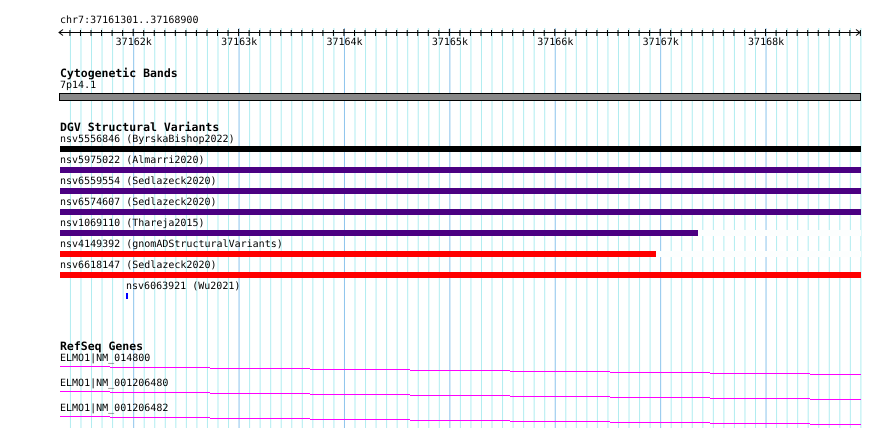 The height and width of the screenshot is (428, 890). What do you see at coordinates (660, 43) in the screenshot?
I see `tick-label: 37167k` at bounding box center [660, 43].